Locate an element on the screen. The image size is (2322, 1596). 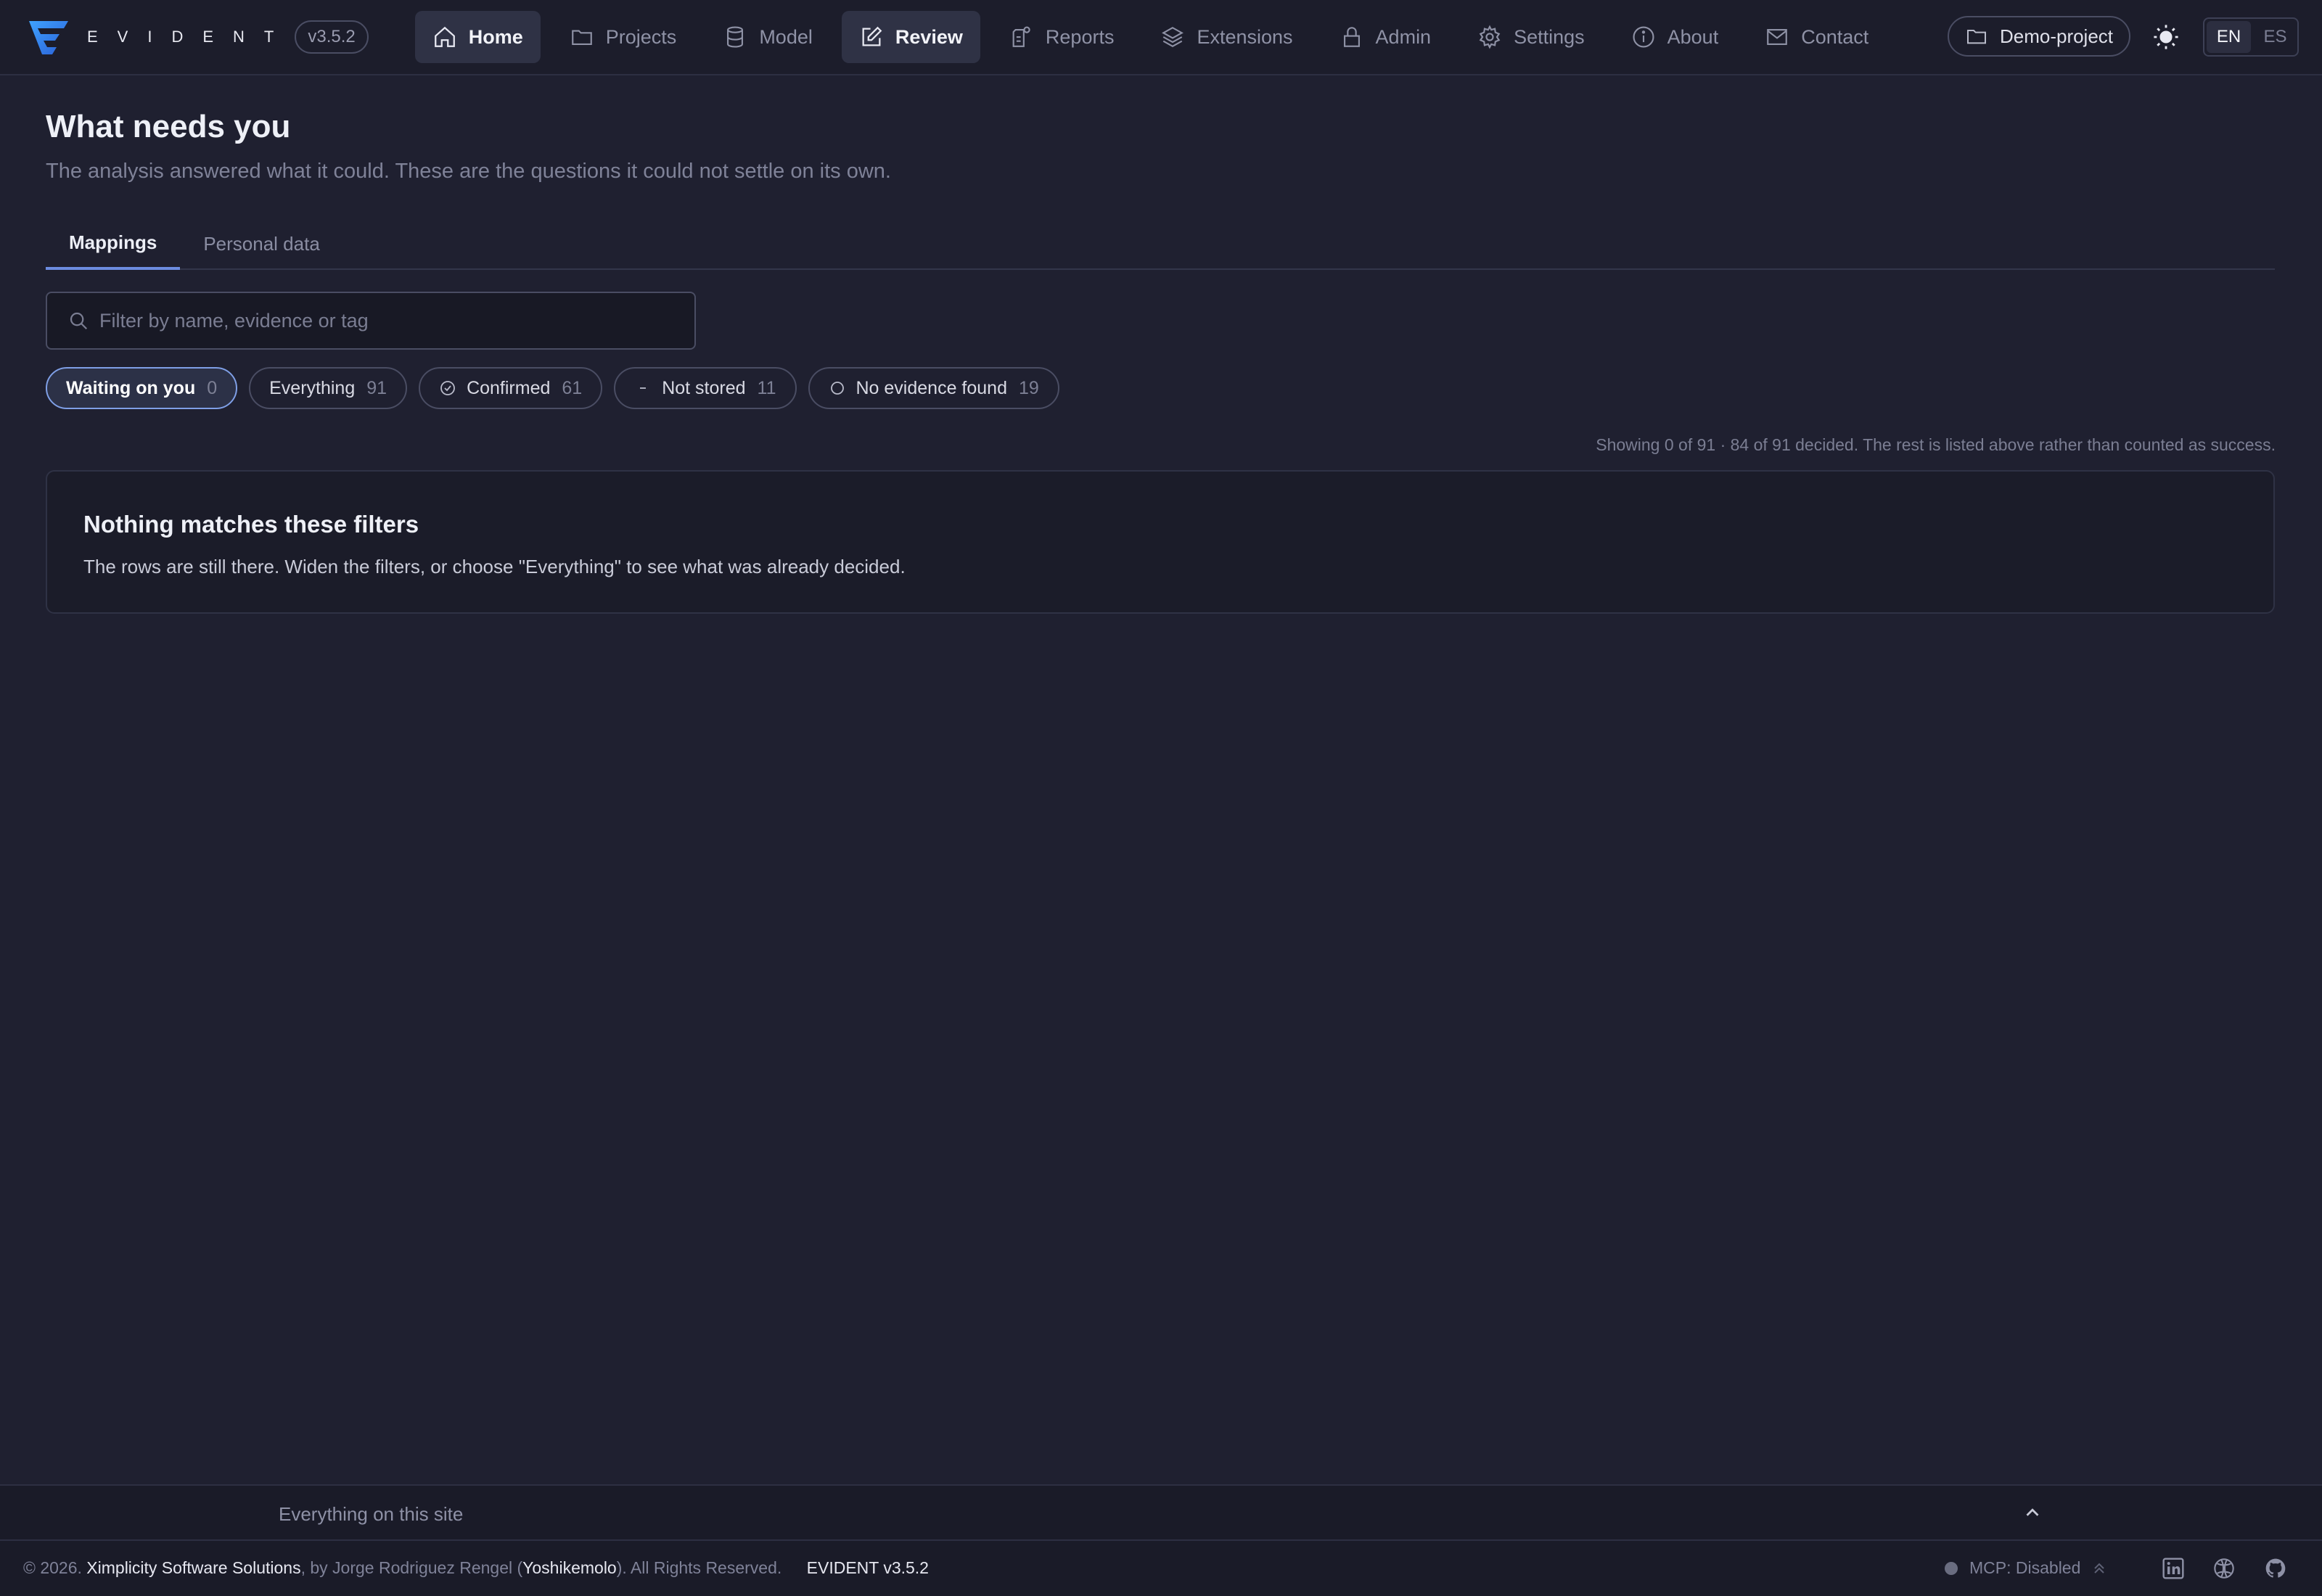
report-icon is located at coordinates (1021, 37).